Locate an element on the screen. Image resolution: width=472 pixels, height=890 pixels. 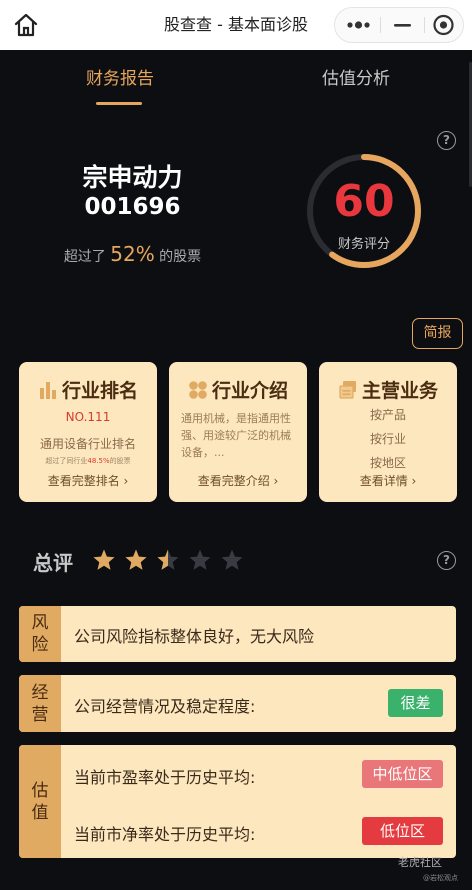
company-name: 宗申动力 is located at coordinates (132, 177).